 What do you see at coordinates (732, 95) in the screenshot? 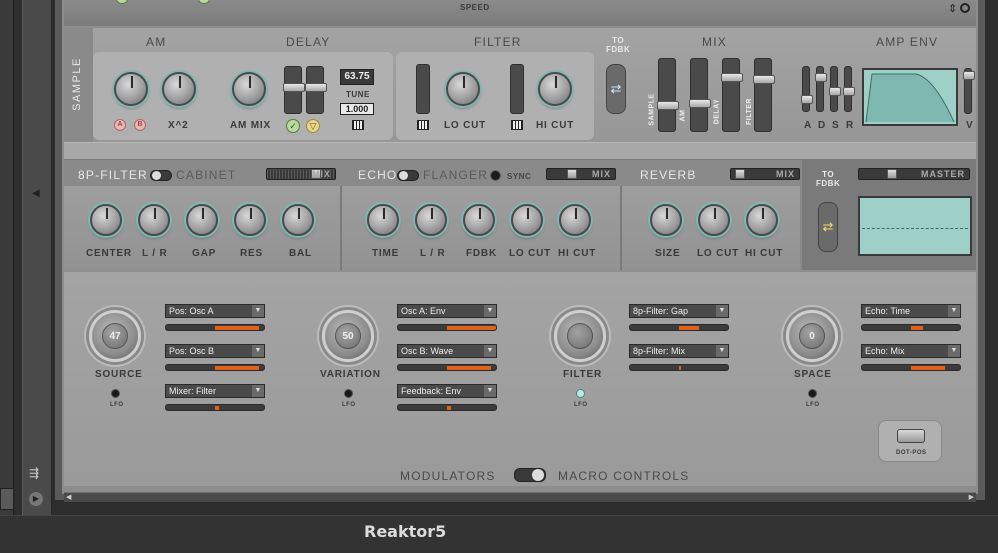
I see `mix-fader-delay` at bounding box center [732, 95].